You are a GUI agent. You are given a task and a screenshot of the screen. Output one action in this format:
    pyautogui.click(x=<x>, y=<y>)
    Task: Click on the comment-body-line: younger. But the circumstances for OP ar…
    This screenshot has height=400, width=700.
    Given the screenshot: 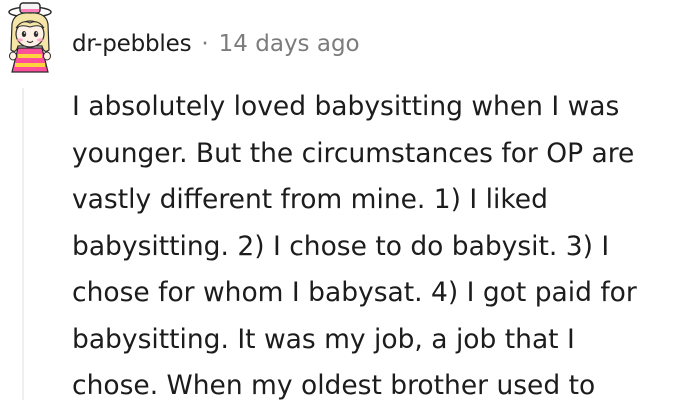 What is the action you would take?
    pyautogui.click(x=353, y=153)
    